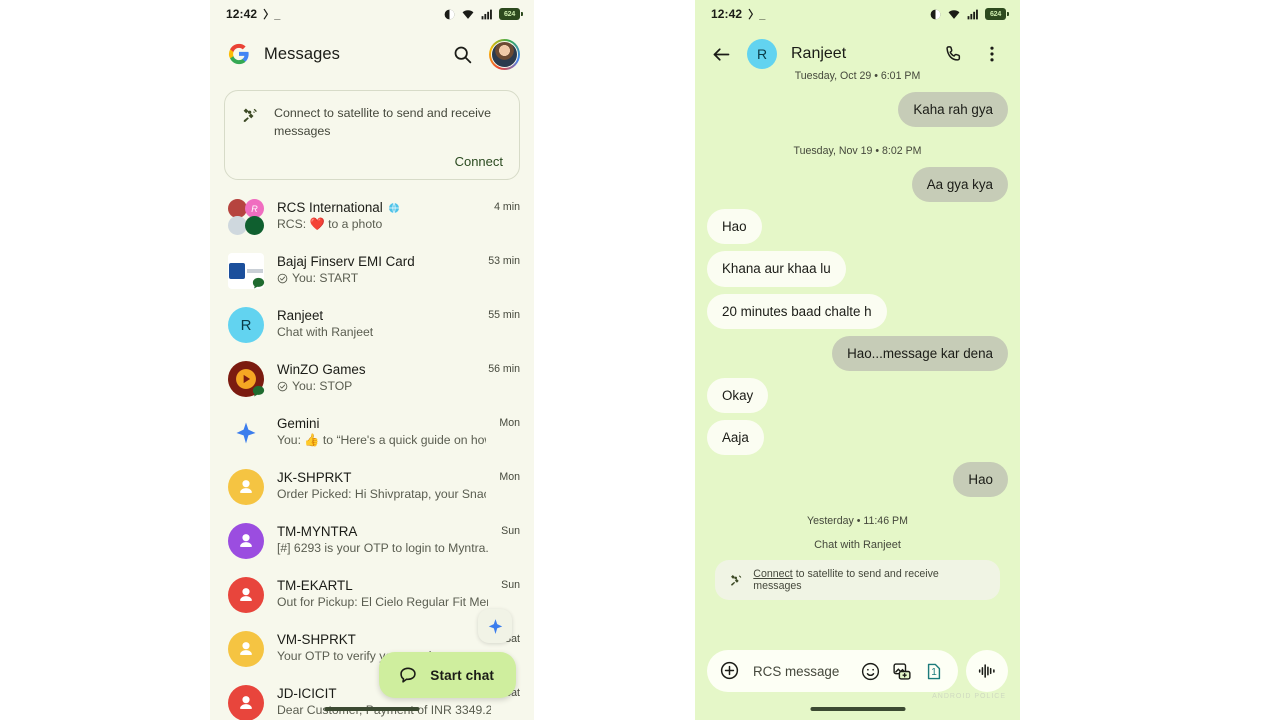  Describe the element at coordinates (734, 227) in the screenshot. I see `message-bubble-in: Hao` at that location.